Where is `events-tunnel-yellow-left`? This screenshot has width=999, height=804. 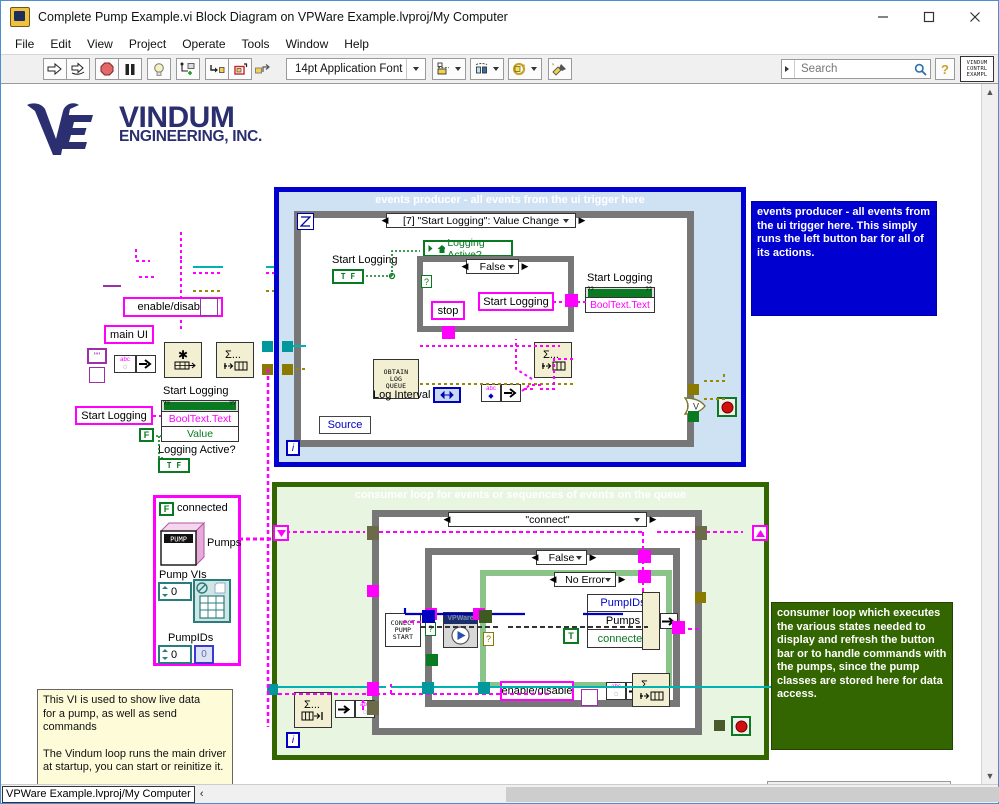 events-tunnel-yellow-left is located at coordinates (287, 369).